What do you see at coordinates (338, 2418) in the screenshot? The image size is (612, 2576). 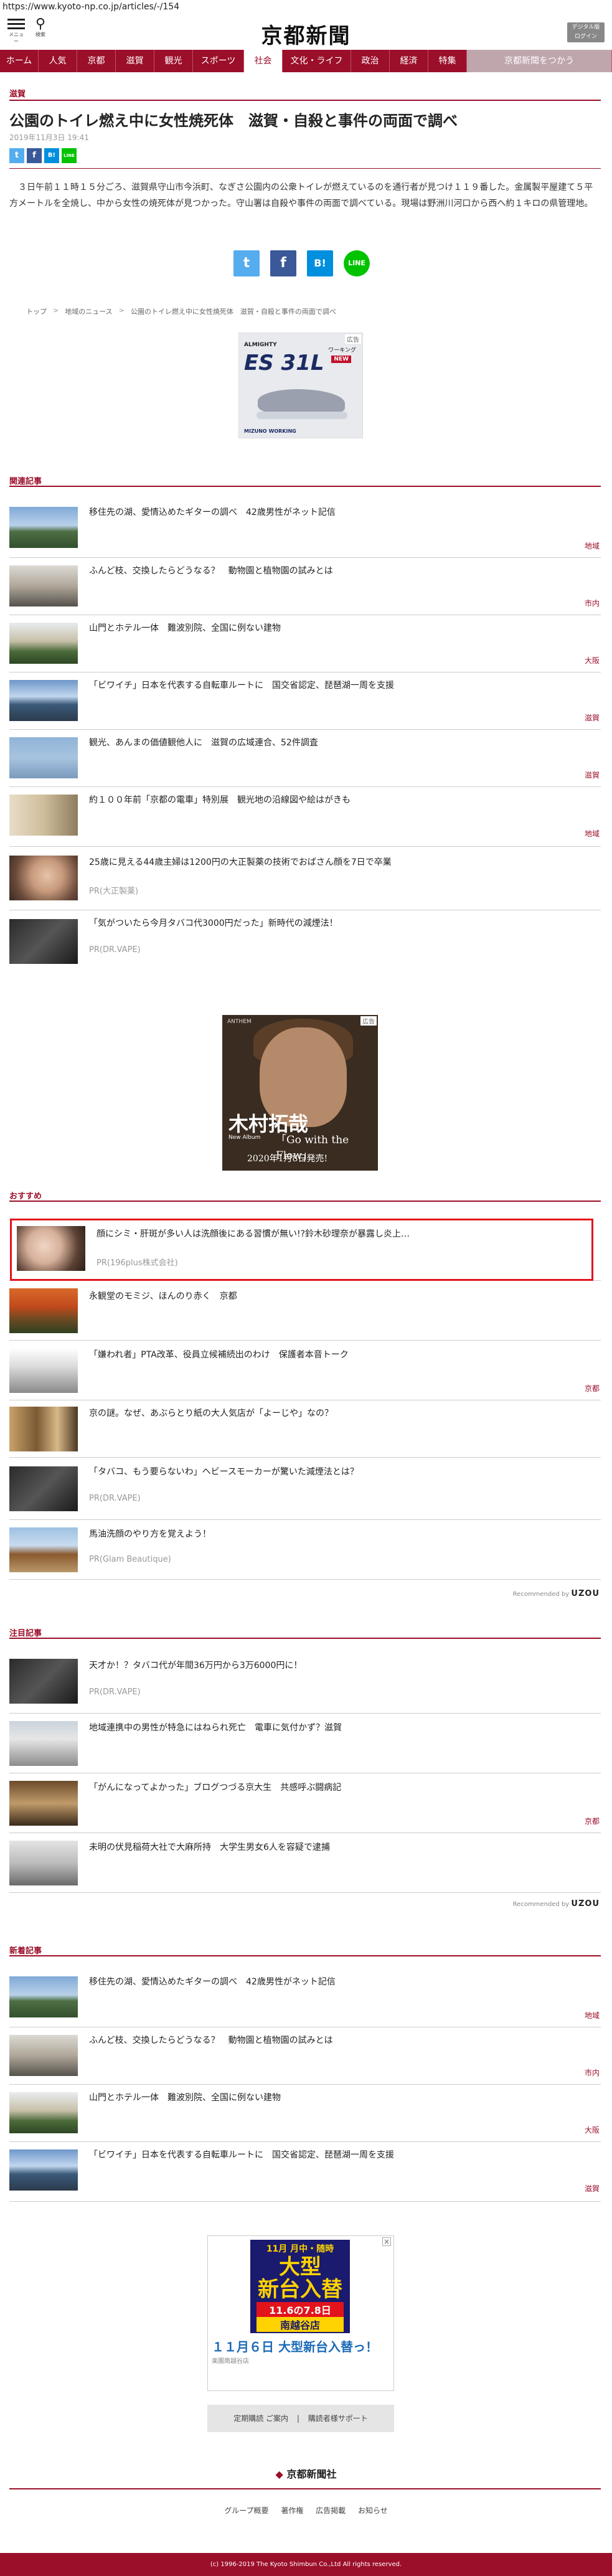 I see `subscriber-support-link: 購読者様サポート` at bounding box center [338, 2418].